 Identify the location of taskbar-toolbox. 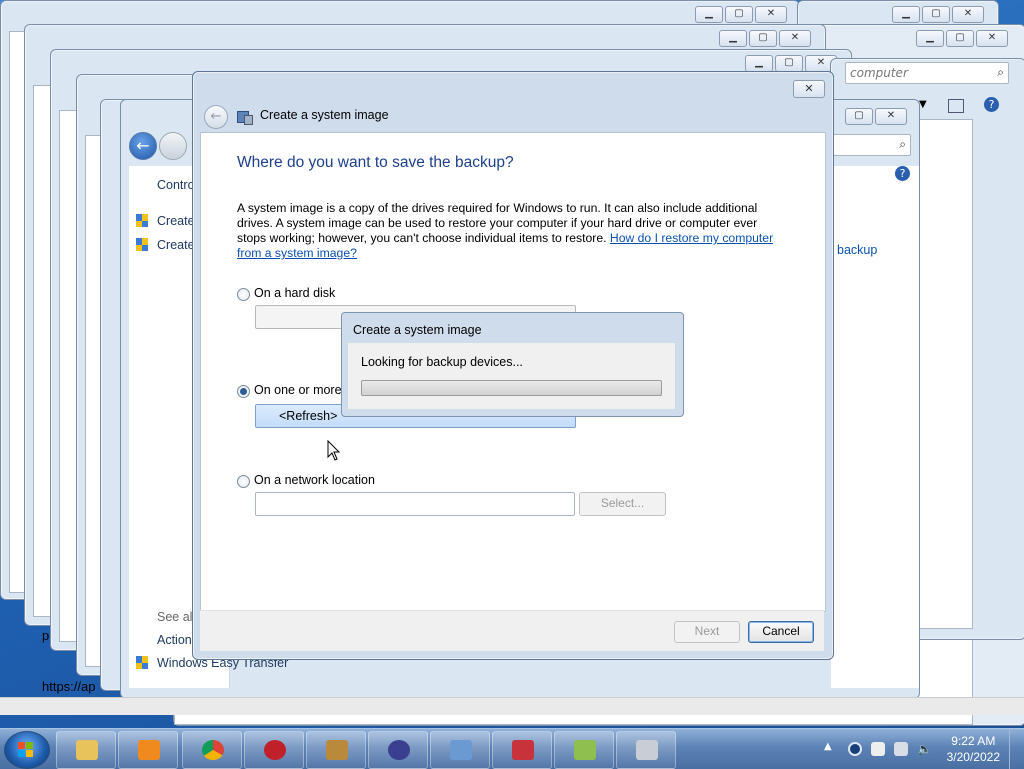
(522, 750).